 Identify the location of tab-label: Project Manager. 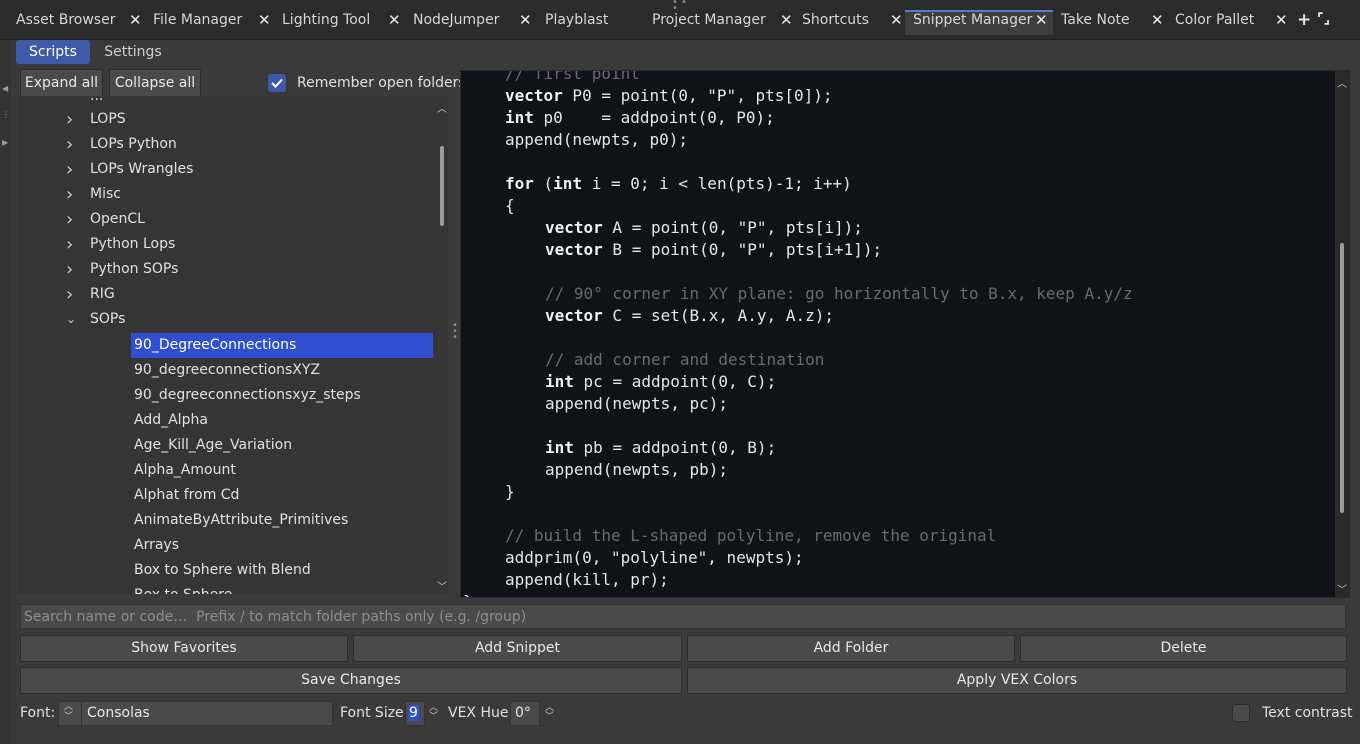
(709, 20).